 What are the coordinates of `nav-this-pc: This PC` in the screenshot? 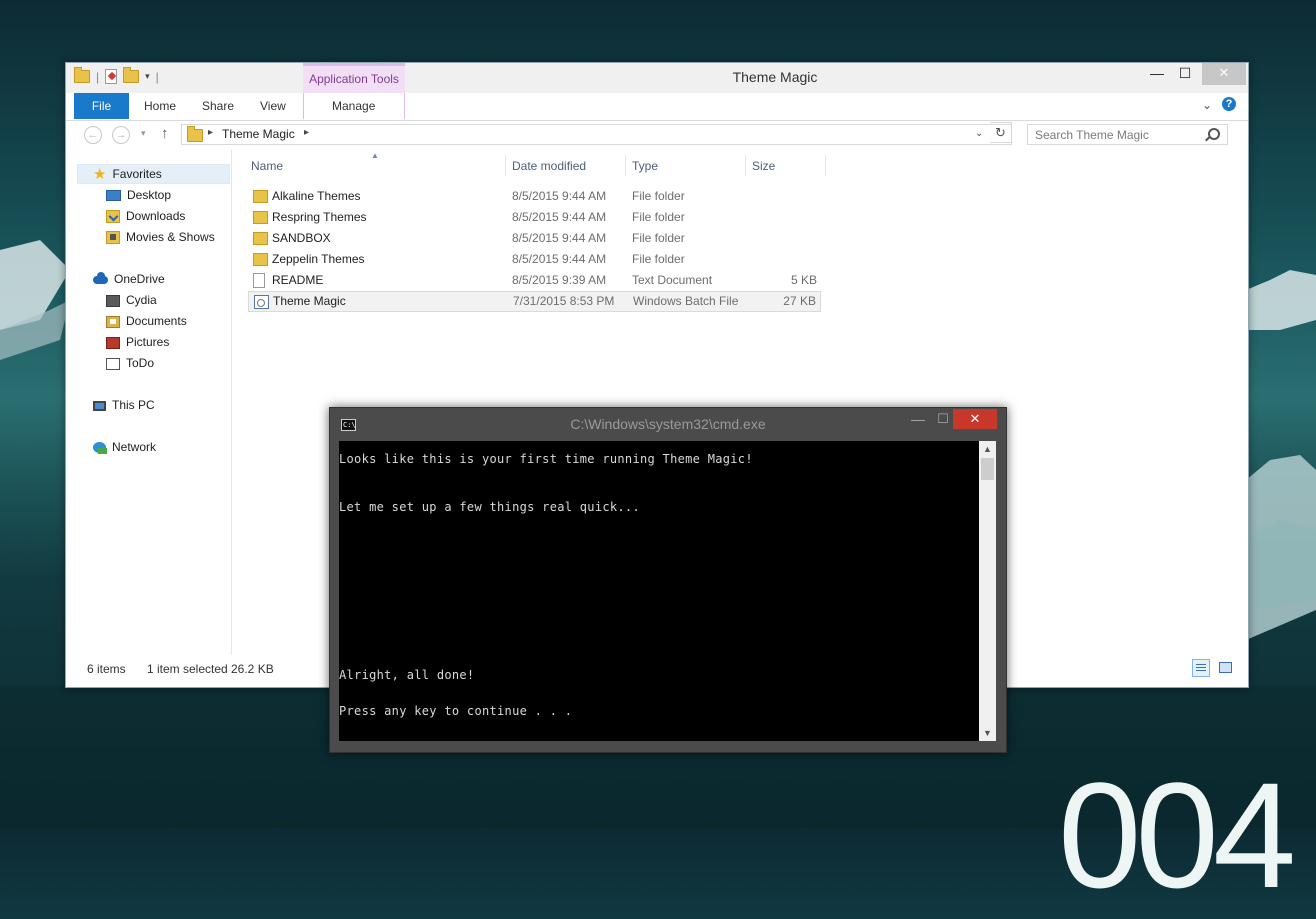 It's located at (124, 405).